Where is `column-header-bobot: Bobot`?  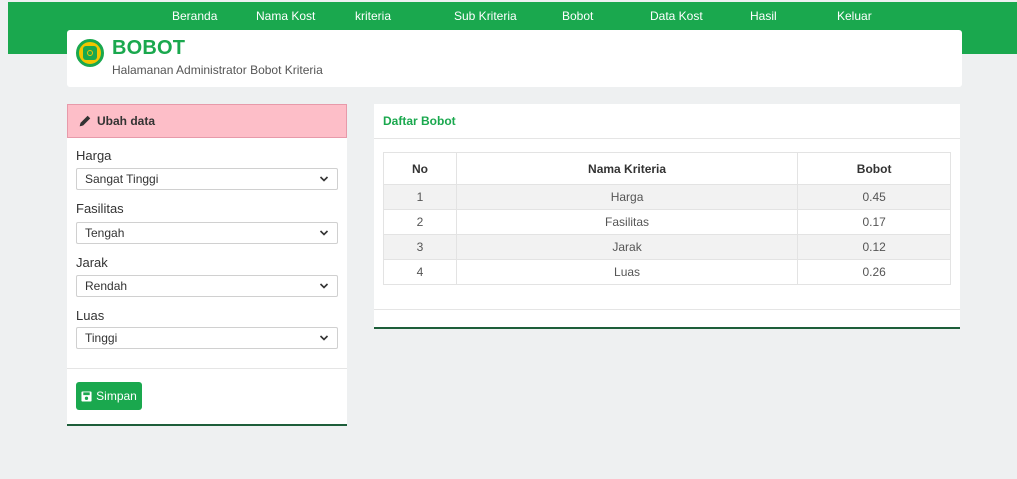
column-header-bobot: Bobot is located at coordinates (874, 168).